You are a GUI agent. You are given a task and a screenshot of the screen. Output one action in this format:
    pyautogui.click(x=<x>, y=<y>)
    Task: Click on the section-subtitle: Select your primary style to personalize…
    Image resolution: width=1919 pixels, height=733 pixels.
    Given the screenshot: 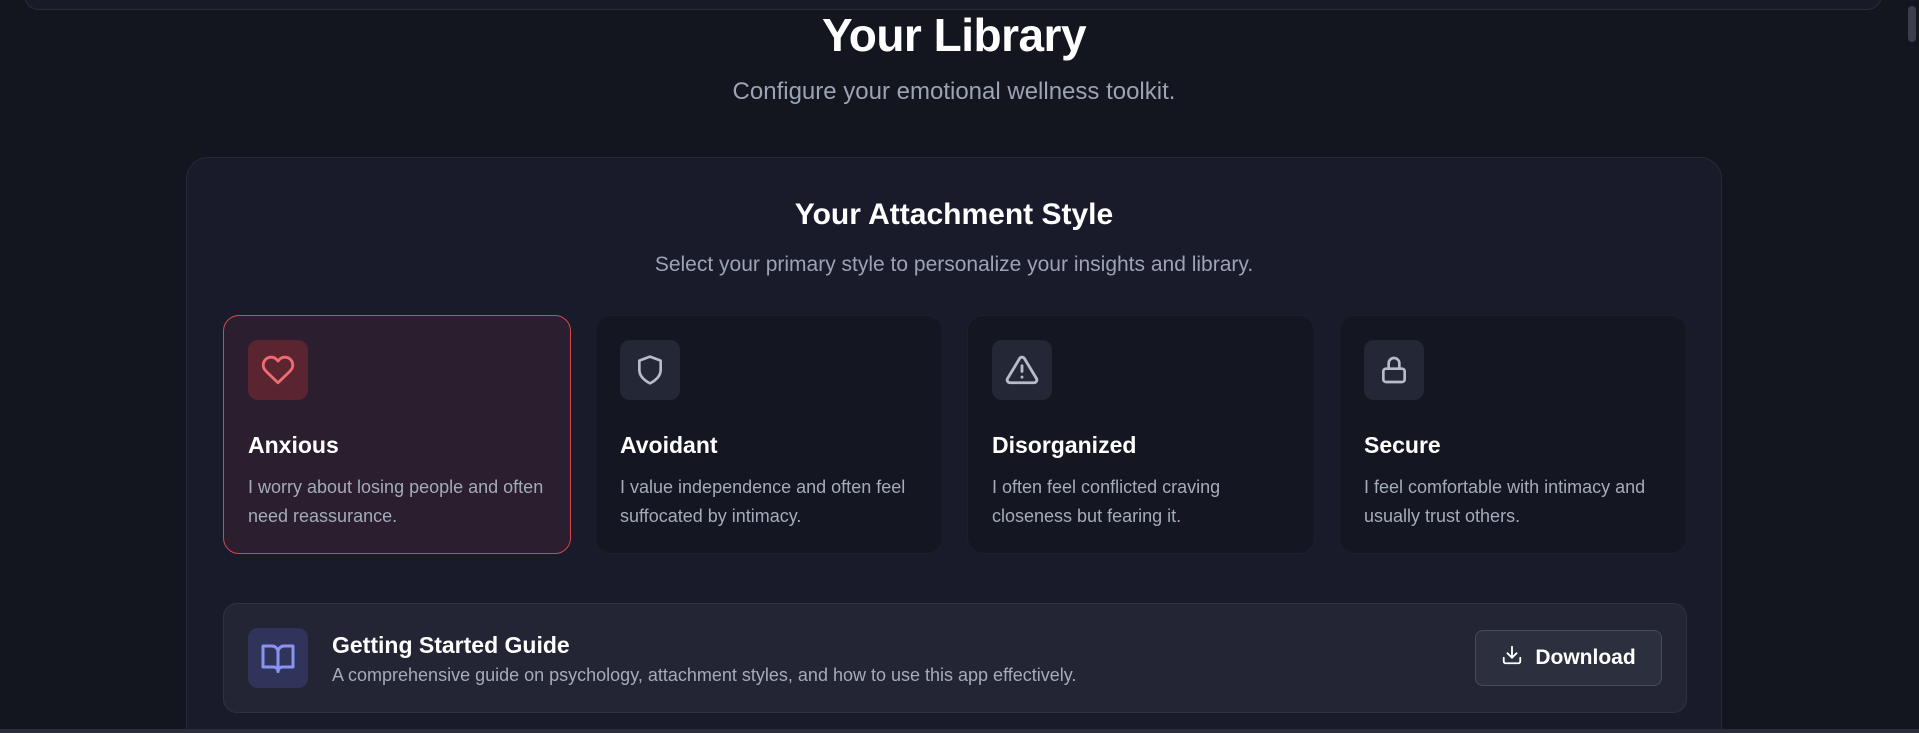 What is the action you would take?
    pyautogui.click(x=954, y=264)
    